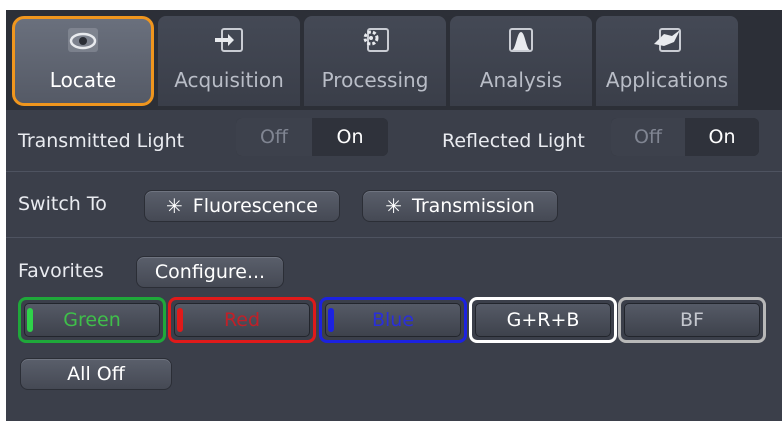 The height and width of the screenshot is (421, 782). I want to click on histogram-icon, so click(521, 40).